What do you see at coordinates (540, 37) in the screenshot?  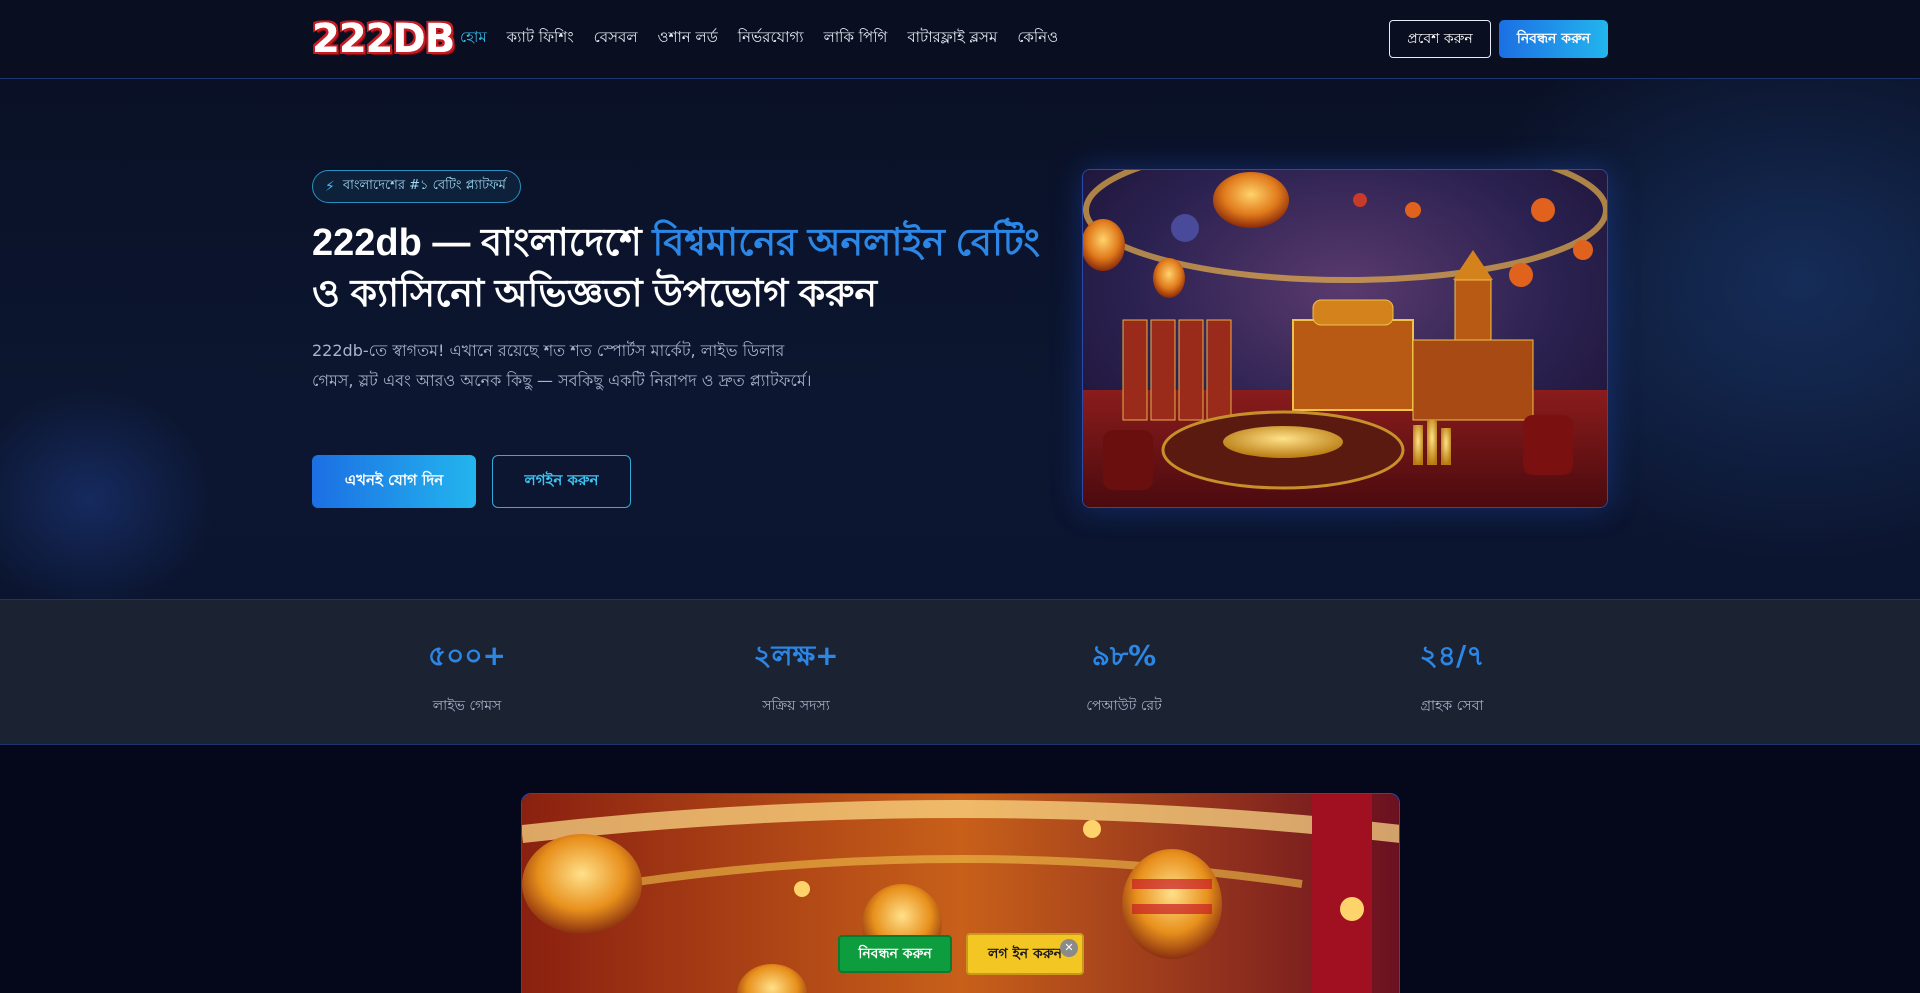 I see `nav-item-cat-fishing: ক্যাট ফিশিং` at bounding box center [540, 37].